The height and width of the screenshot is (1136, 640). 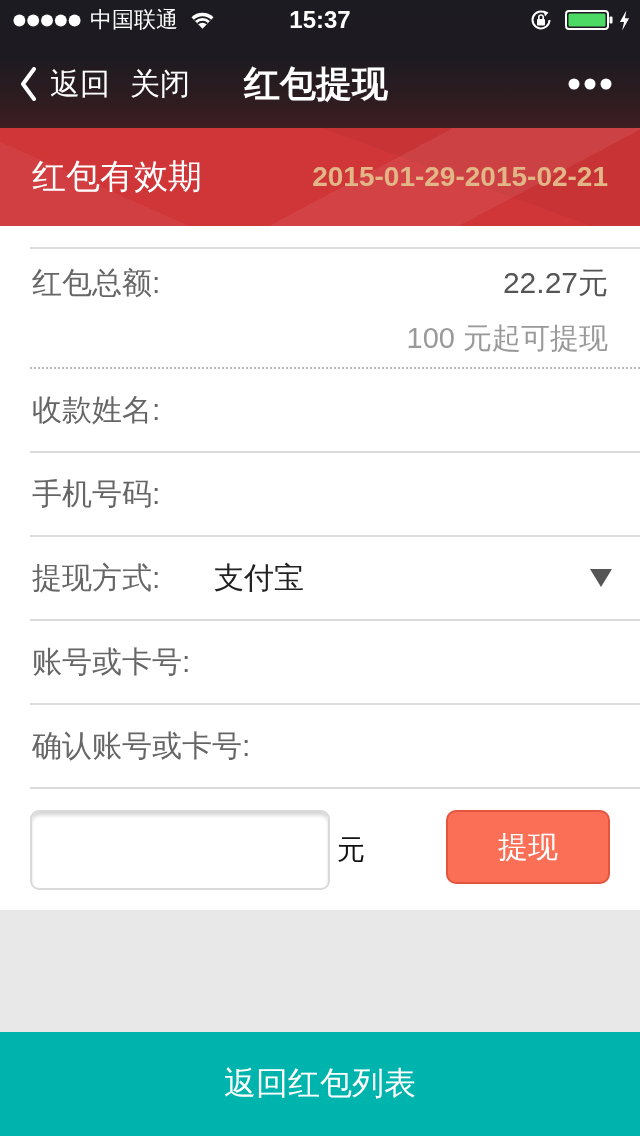 I want to click on back-icon, so click(x=28, y=84).